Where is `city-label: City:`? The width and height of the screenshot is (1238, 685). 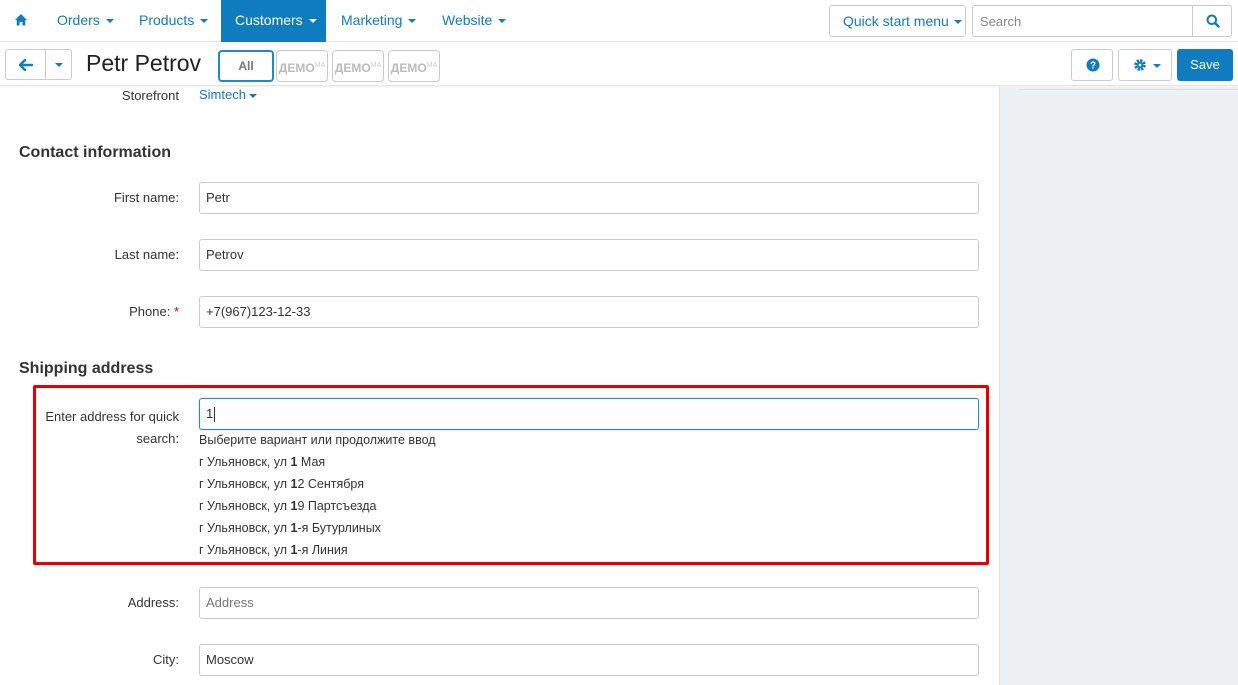 city-label: City: is located at coordinates (166, 659).